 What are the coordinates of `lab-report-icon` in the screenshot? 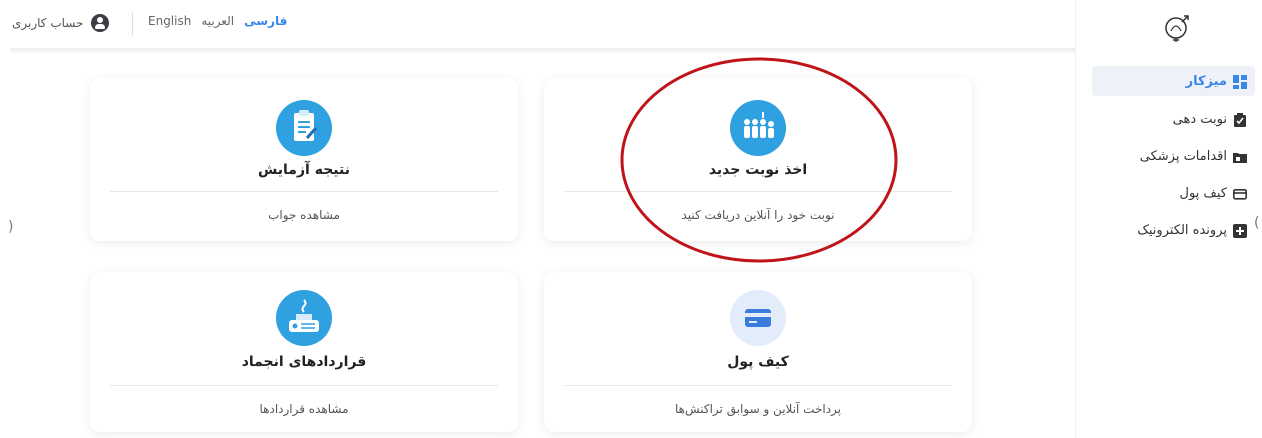 It's located at (304, 128).